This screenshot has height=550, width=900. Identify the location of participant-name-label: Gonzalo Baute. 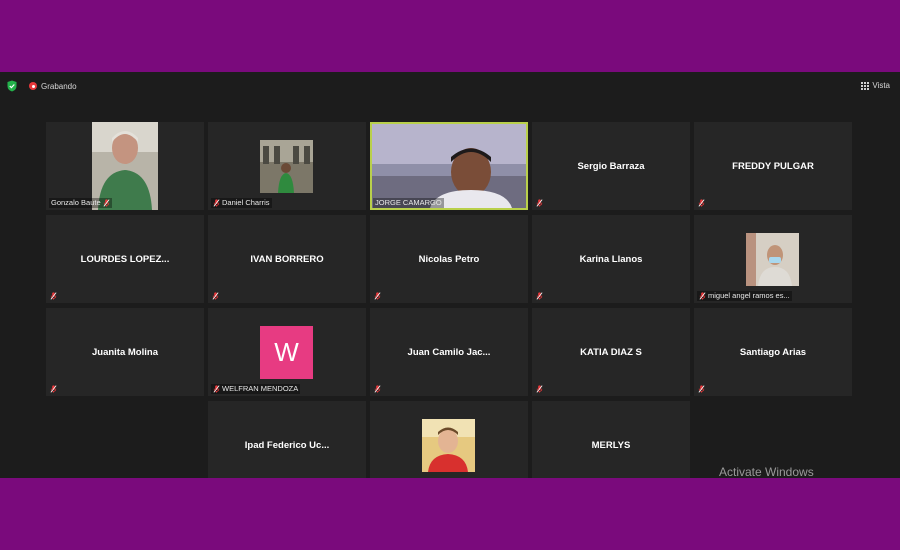
(80, 203).